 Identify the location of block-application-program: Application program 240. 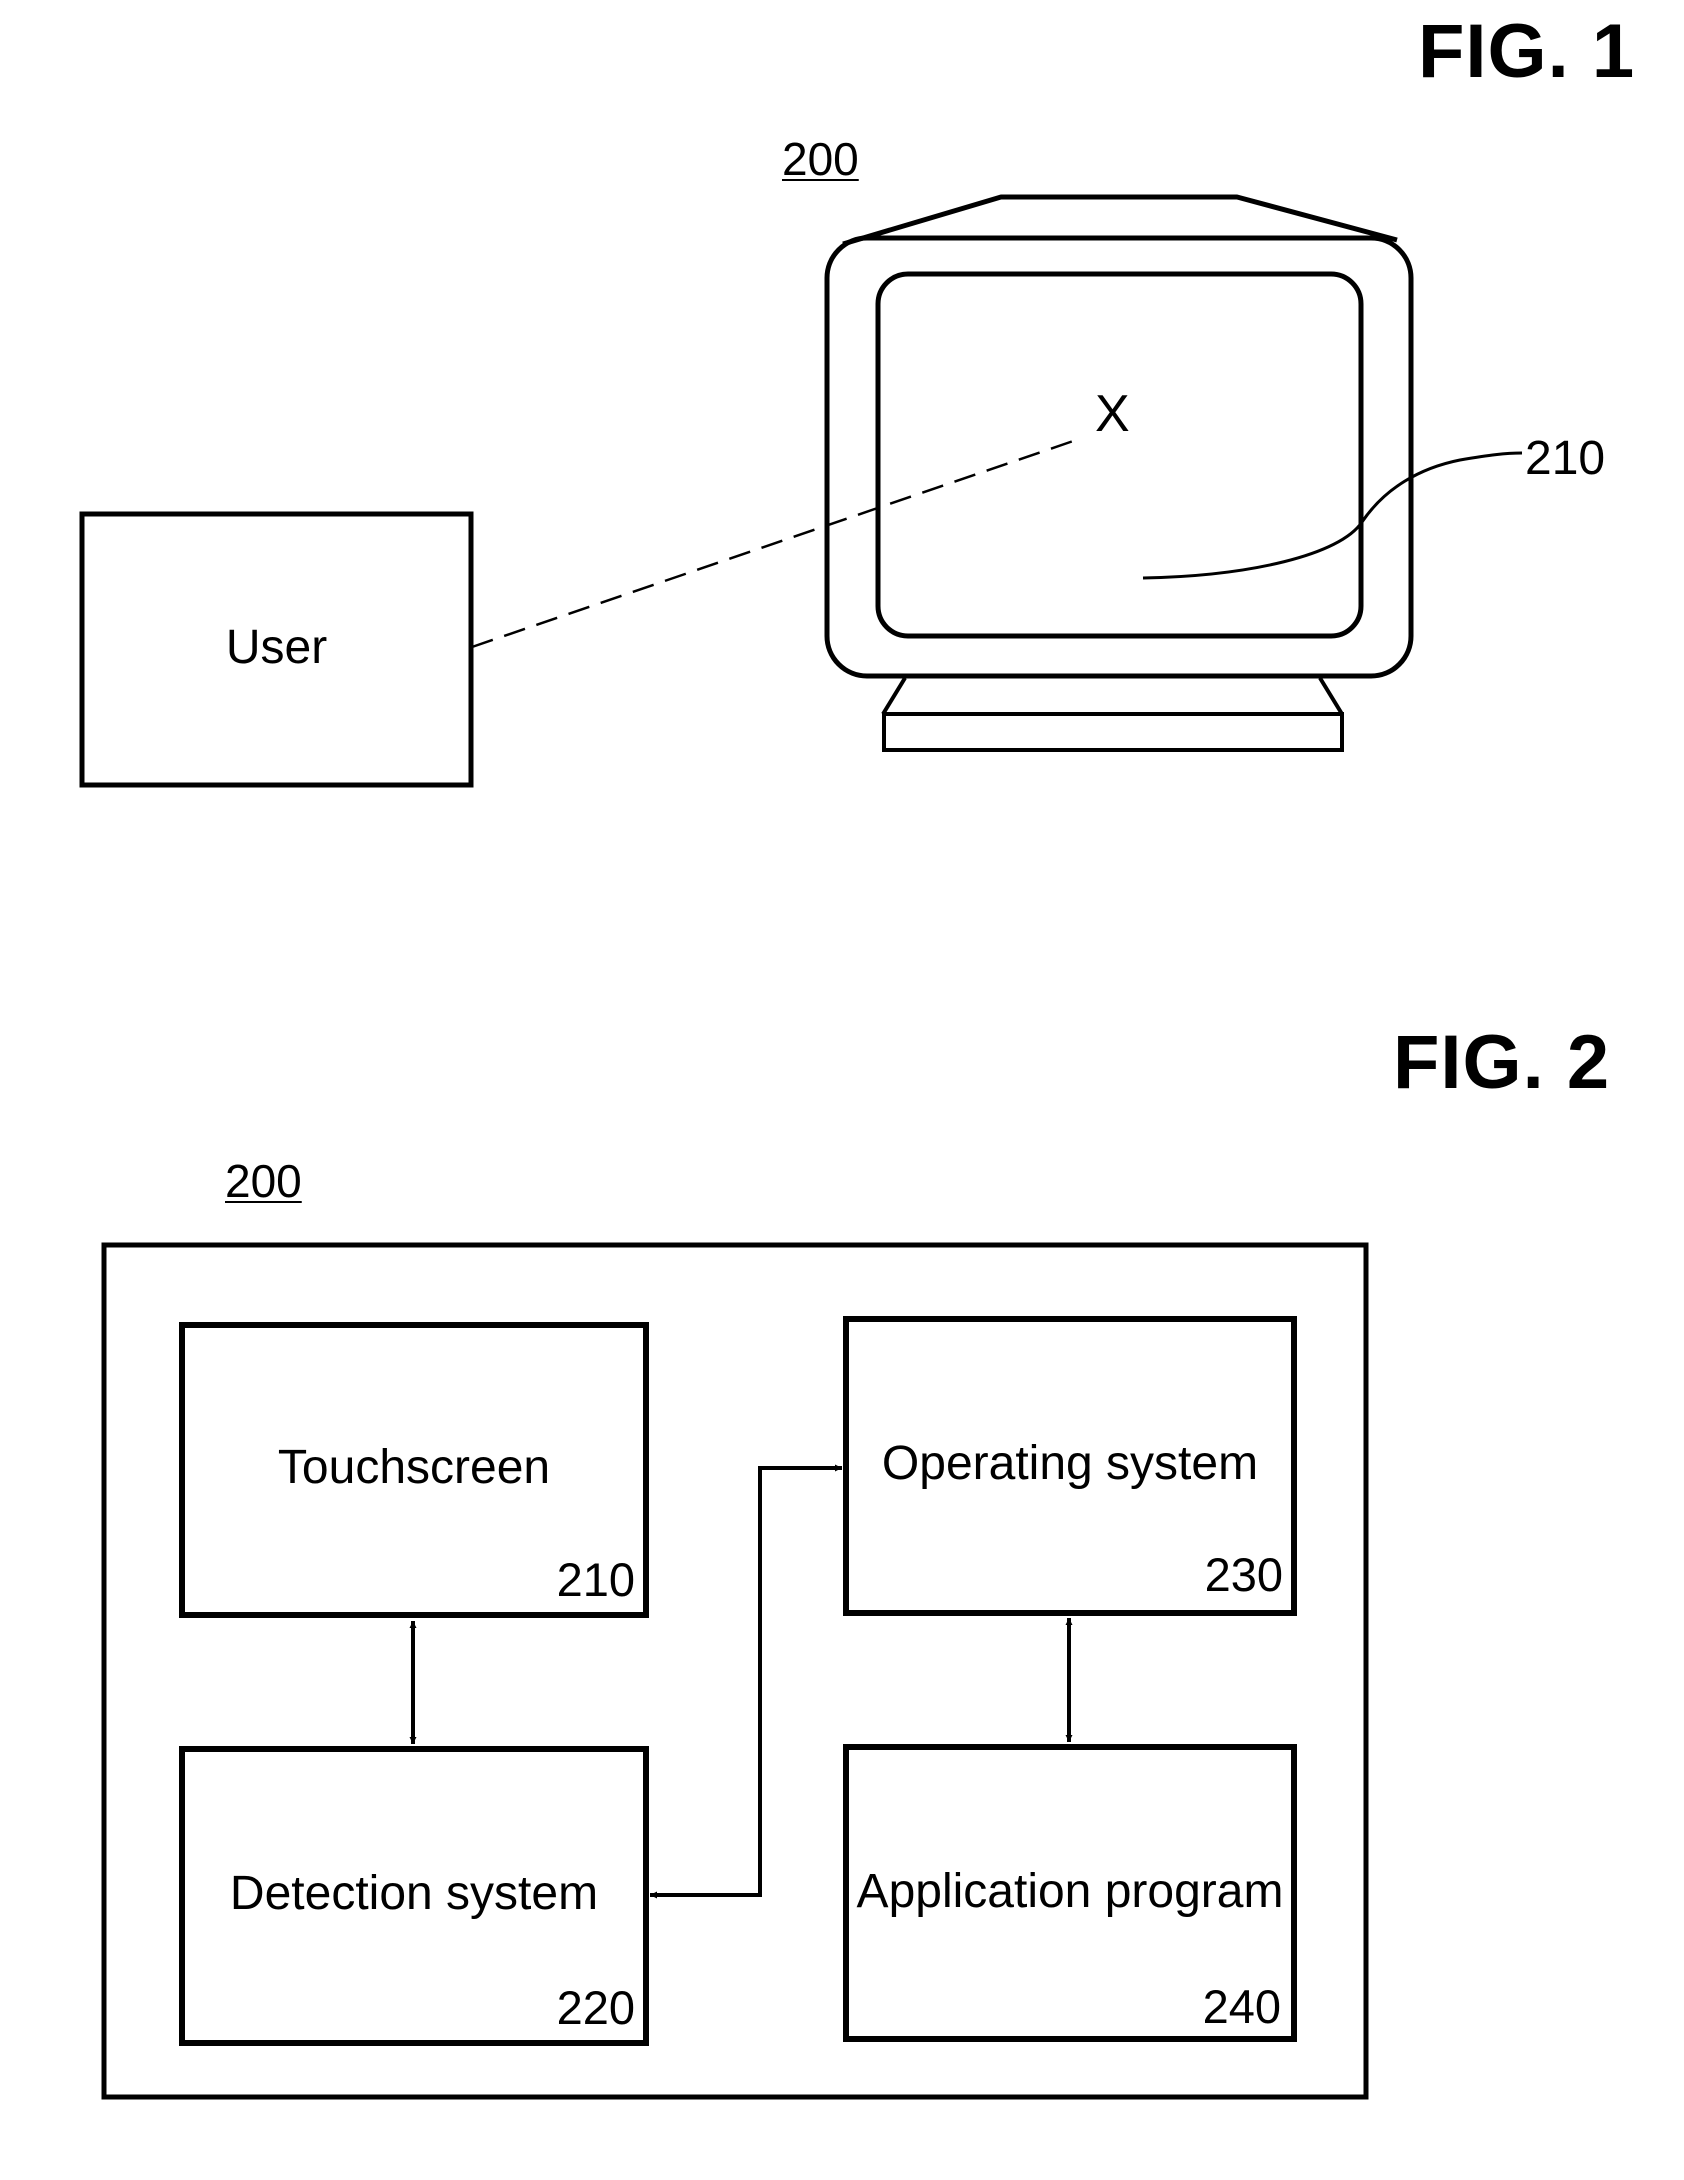
(1070, 1893).